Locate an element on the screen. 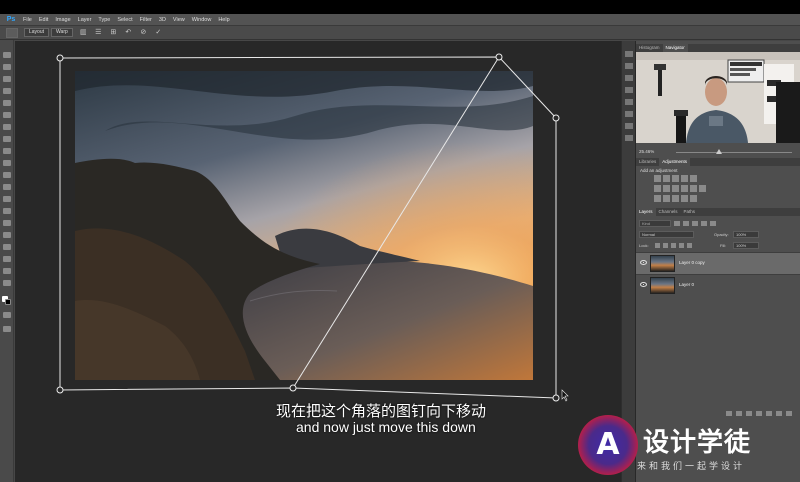 The image size is (800, 482). blend-opacity-row: Normal Opacity: 100% is located at coordinates (718, 235).